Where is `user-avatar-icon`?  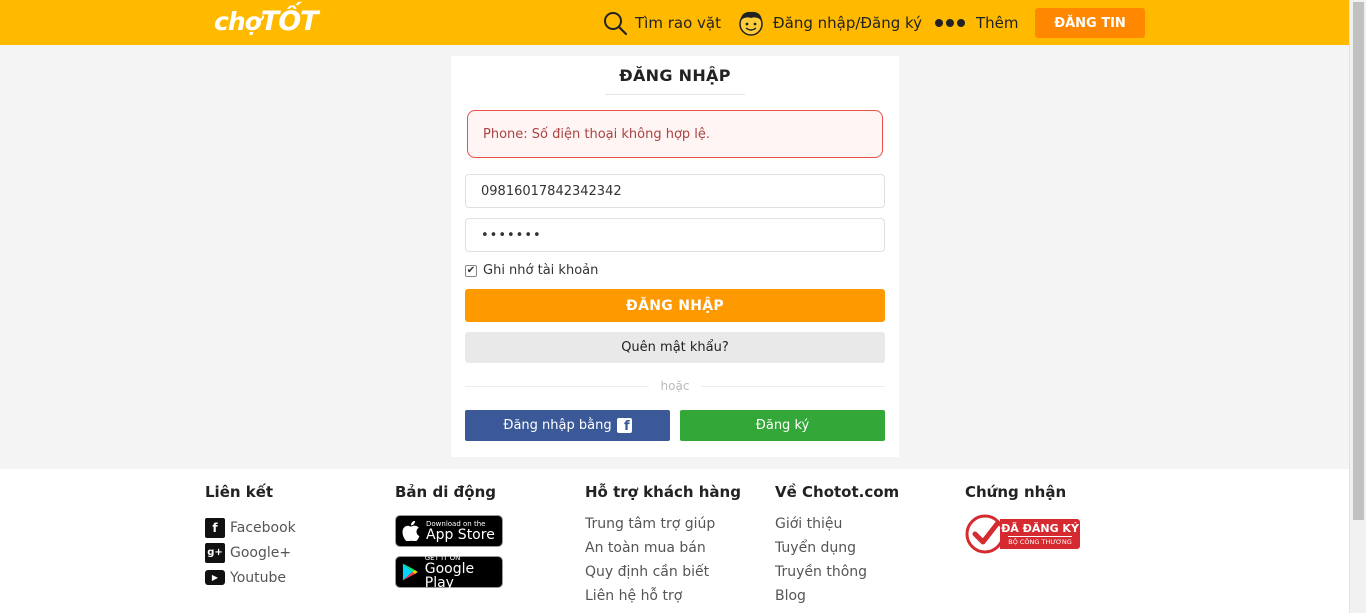
user-avatar-icon is located at coordinates (751, 23).